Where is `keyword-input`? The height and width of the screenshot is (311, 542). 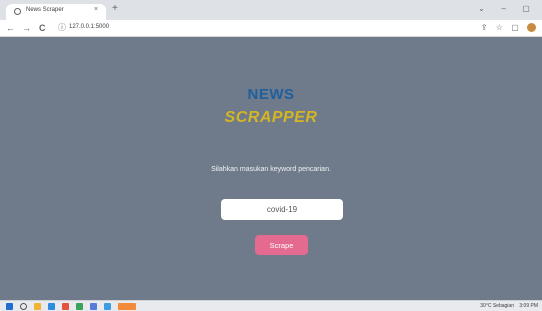
keyword-input is located at coordinates (282, 209).